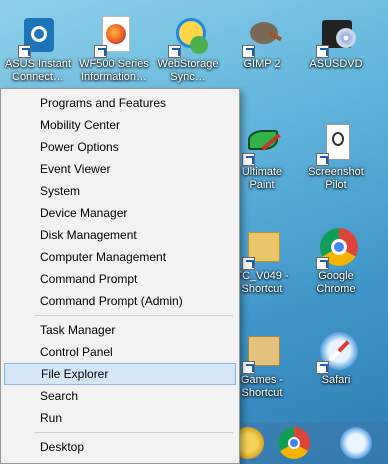  What do you see at coordinates (120, 235) in the screenshot?
I see `menu-item-disk-management: Disk Management` at bounding box center [120, 235].